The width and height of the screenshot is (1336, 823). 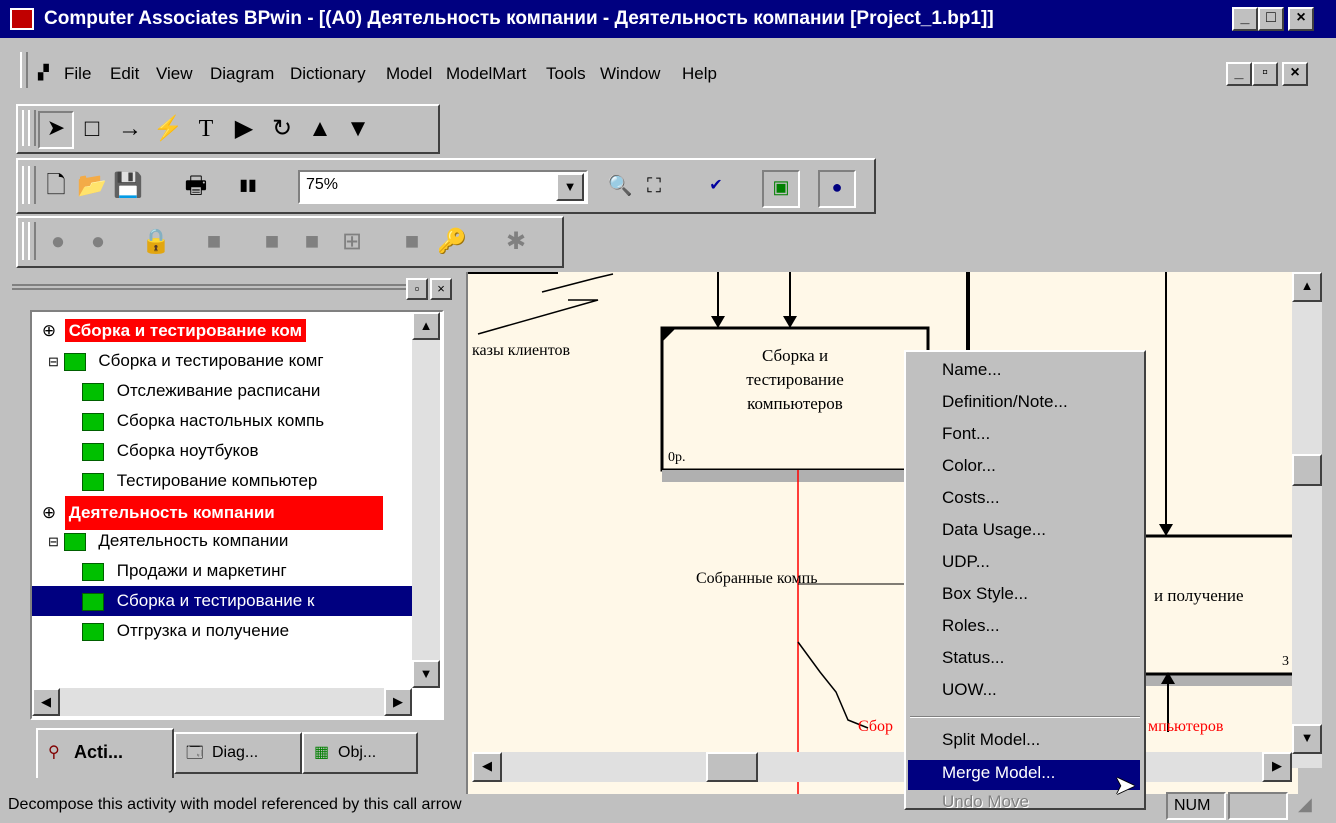 What do you see at coordinates (1265, 74) in the screenshot?
I see `doc-restore-icon: ▫` at bounding box center [1265, 74].